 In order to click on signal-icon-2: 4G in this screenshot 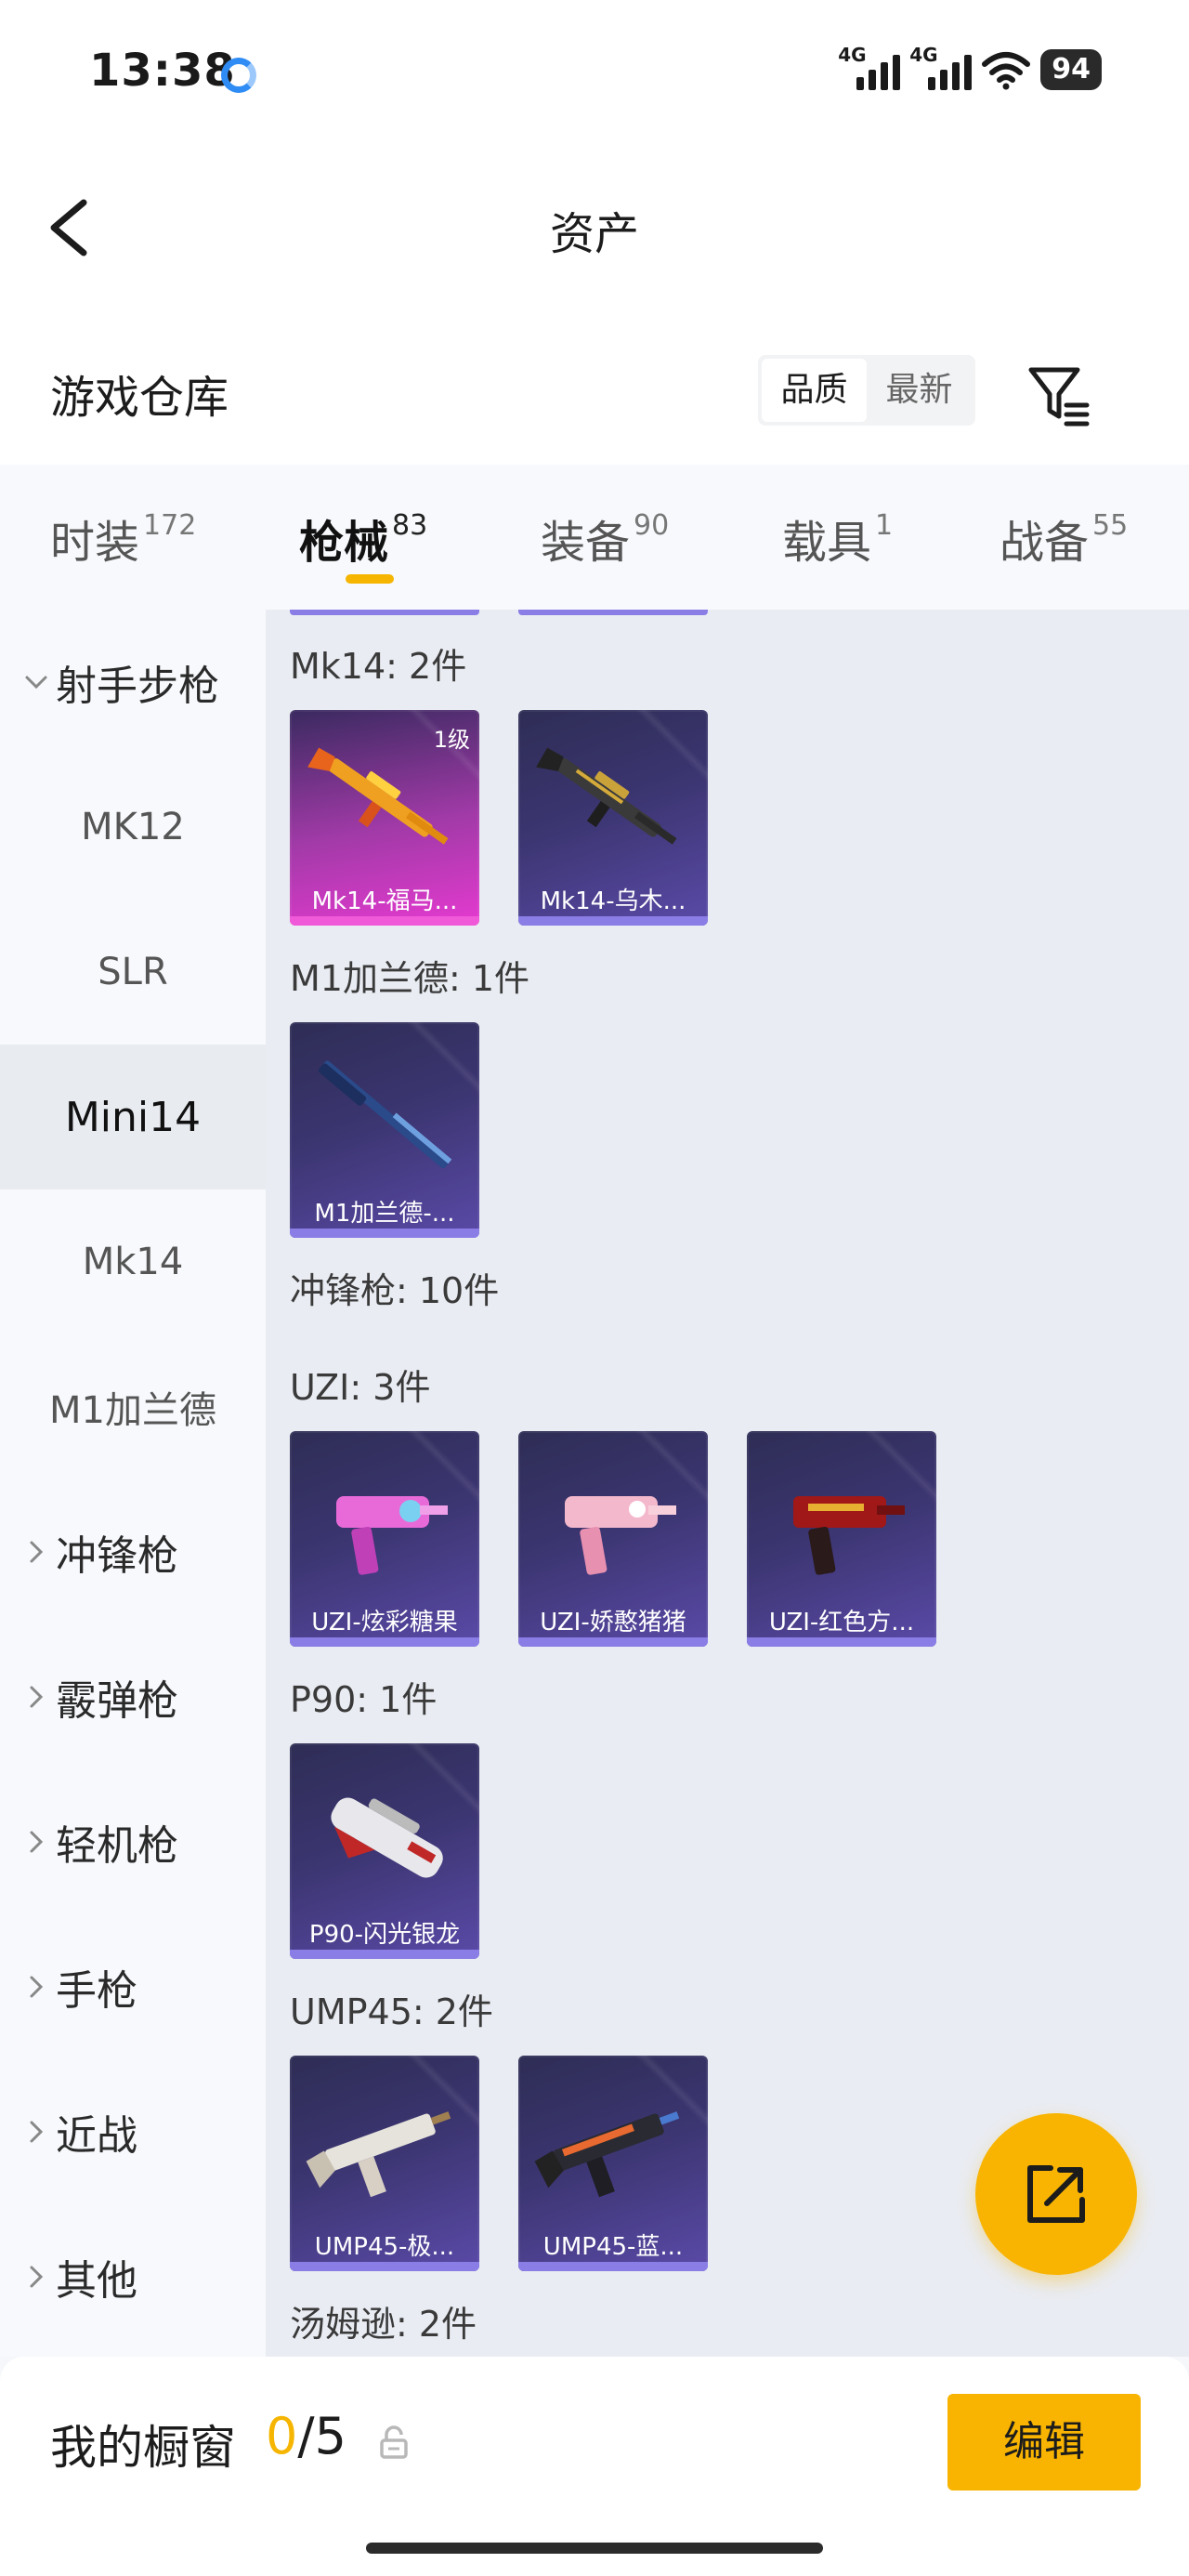, I will do `click(941, 67)`.